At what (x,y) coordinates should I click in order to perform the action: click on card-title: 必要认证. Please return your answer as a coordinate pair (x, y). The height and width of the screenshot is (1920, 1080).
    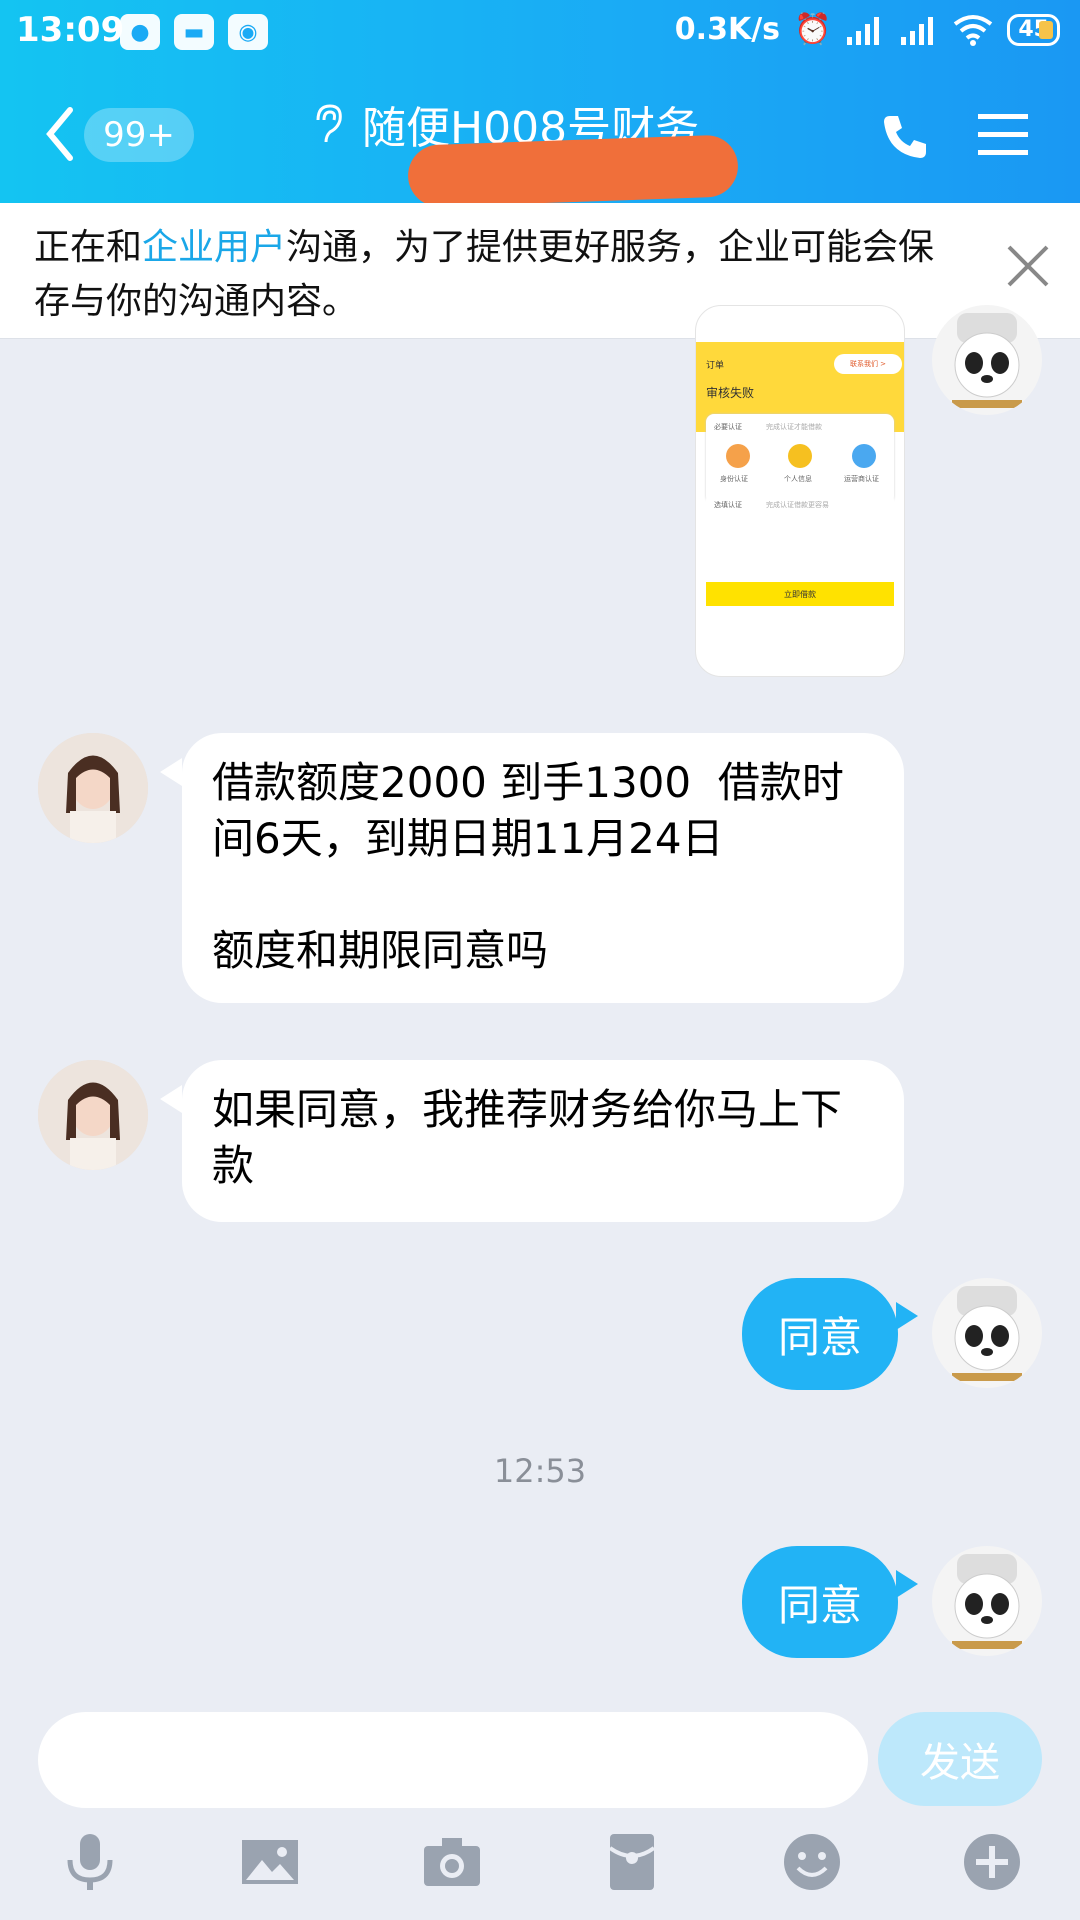
    Looking at the image, I should click on (728, 427).